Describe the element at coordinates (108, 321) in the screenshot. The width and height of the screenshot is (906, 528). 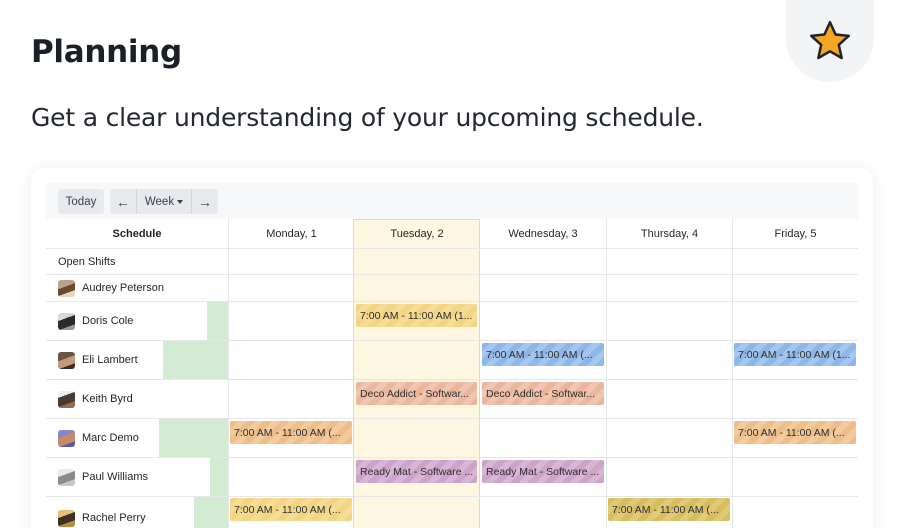
I see `resource-name: Doris Cole` at that location.